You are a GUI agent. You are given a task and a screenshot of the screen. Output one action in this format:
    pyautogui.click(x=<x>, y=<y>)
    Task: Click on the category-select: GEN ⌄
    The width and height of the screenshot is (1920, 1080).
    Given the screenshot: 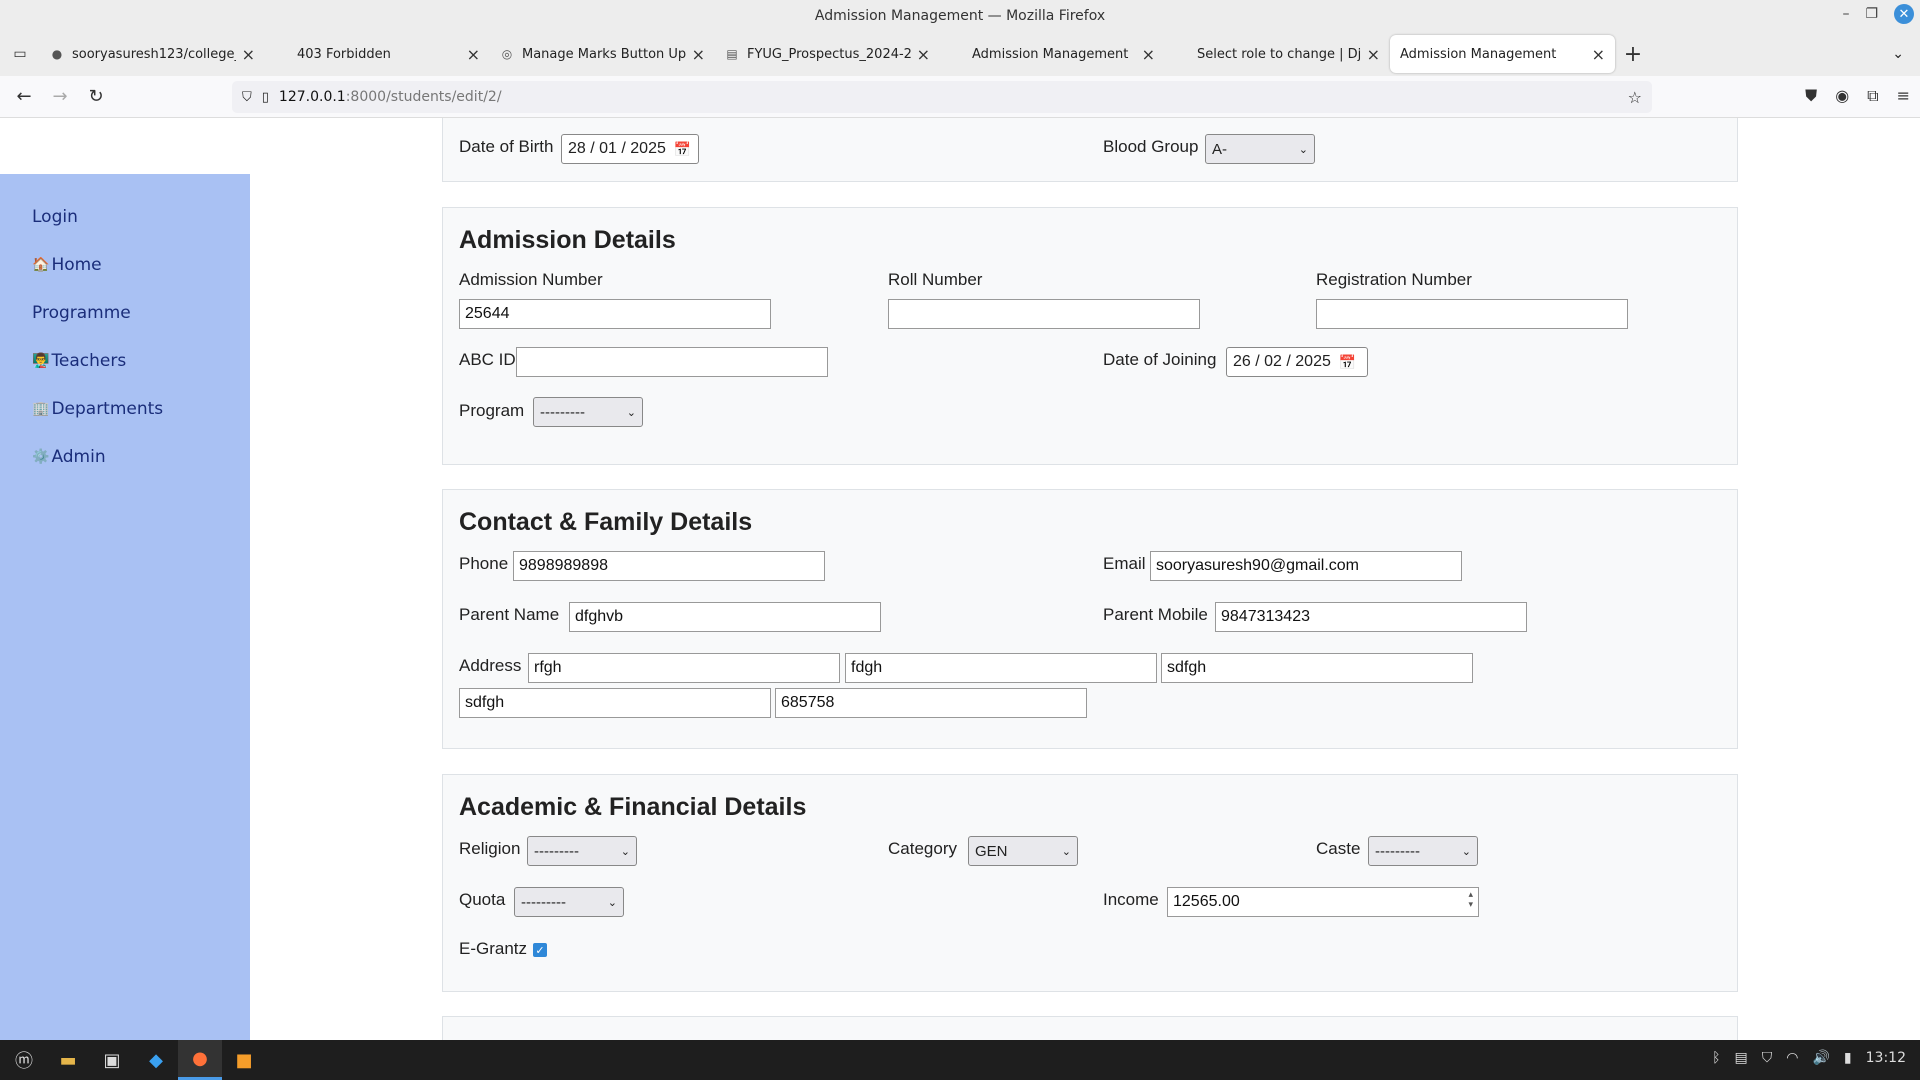 What is the action you would take?
    pyautogui.click(x=1023, y=851)
    